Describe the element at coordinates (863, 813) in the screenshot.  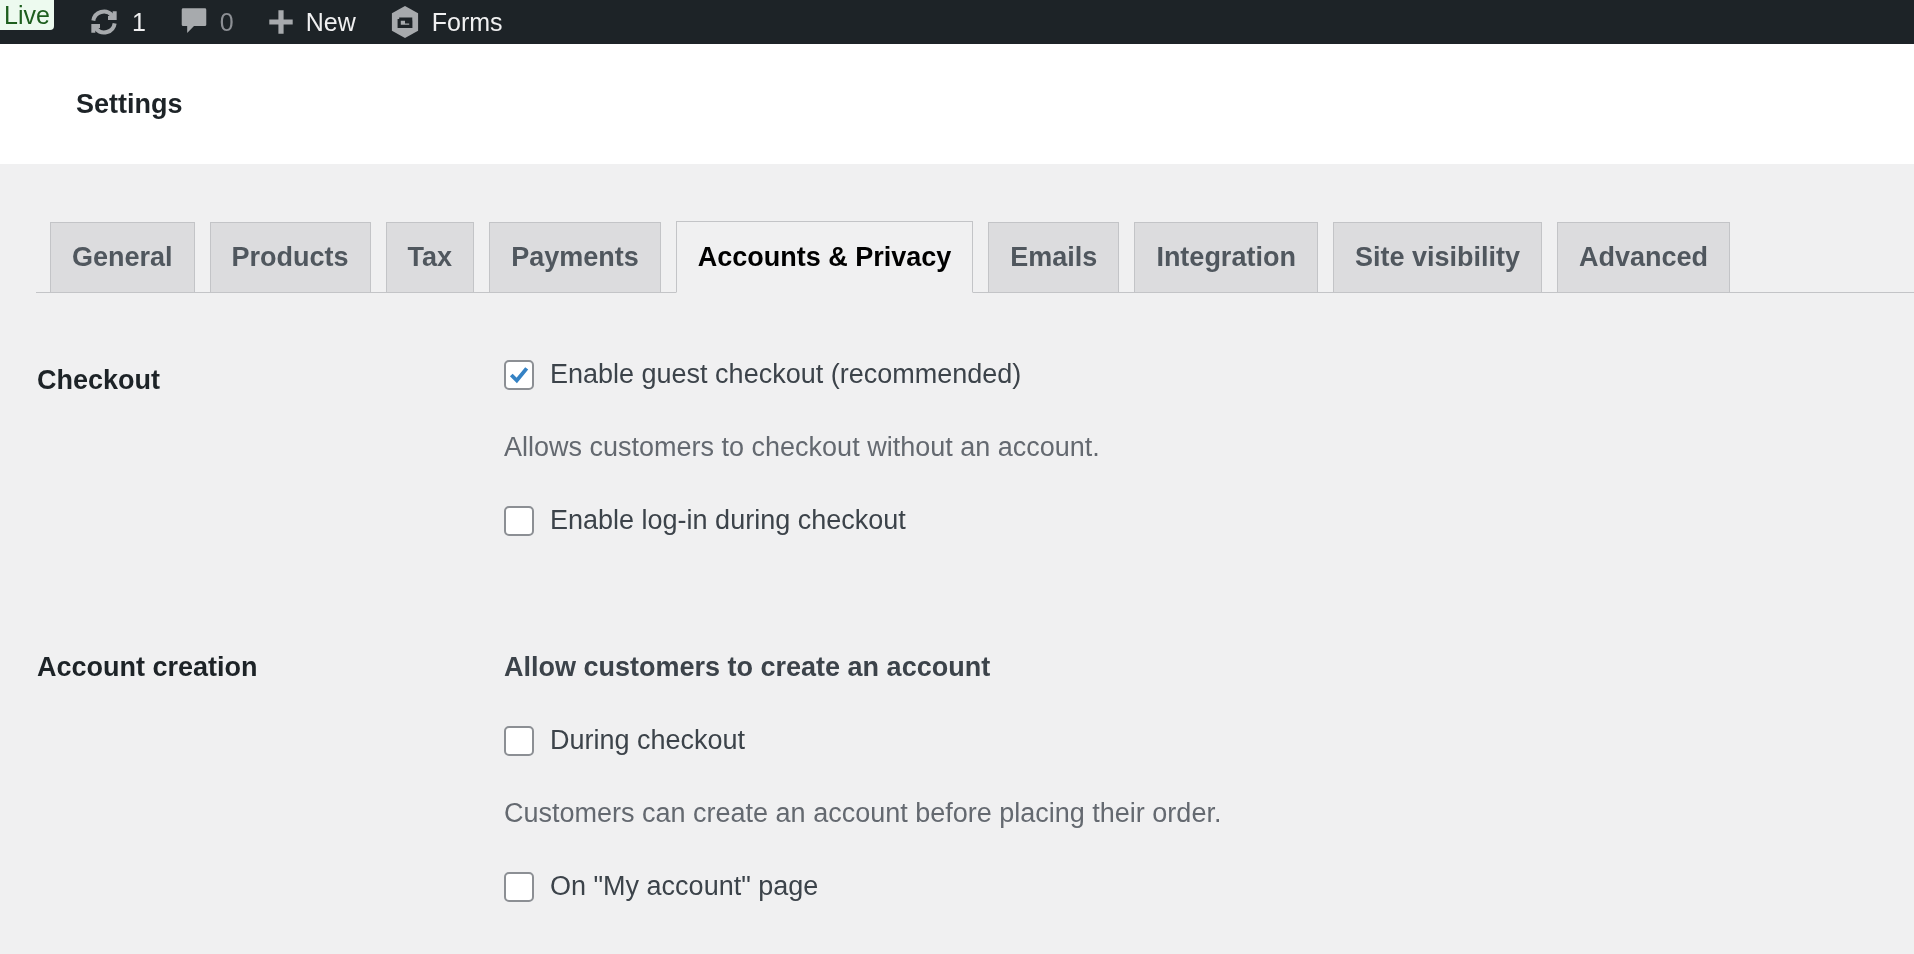
I see `description-text: Customers can create an account before placing their order.` at that location.